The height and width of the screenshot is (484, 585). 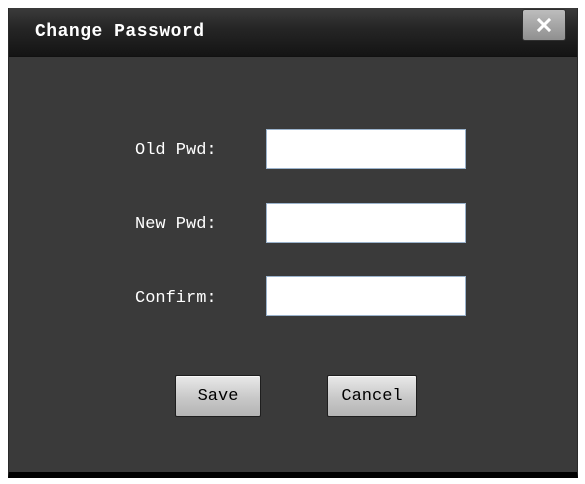 What do you see at coordinates (218, 396) in the screenshot?
I see `save-button: Save` at bounding box center [218, 396].